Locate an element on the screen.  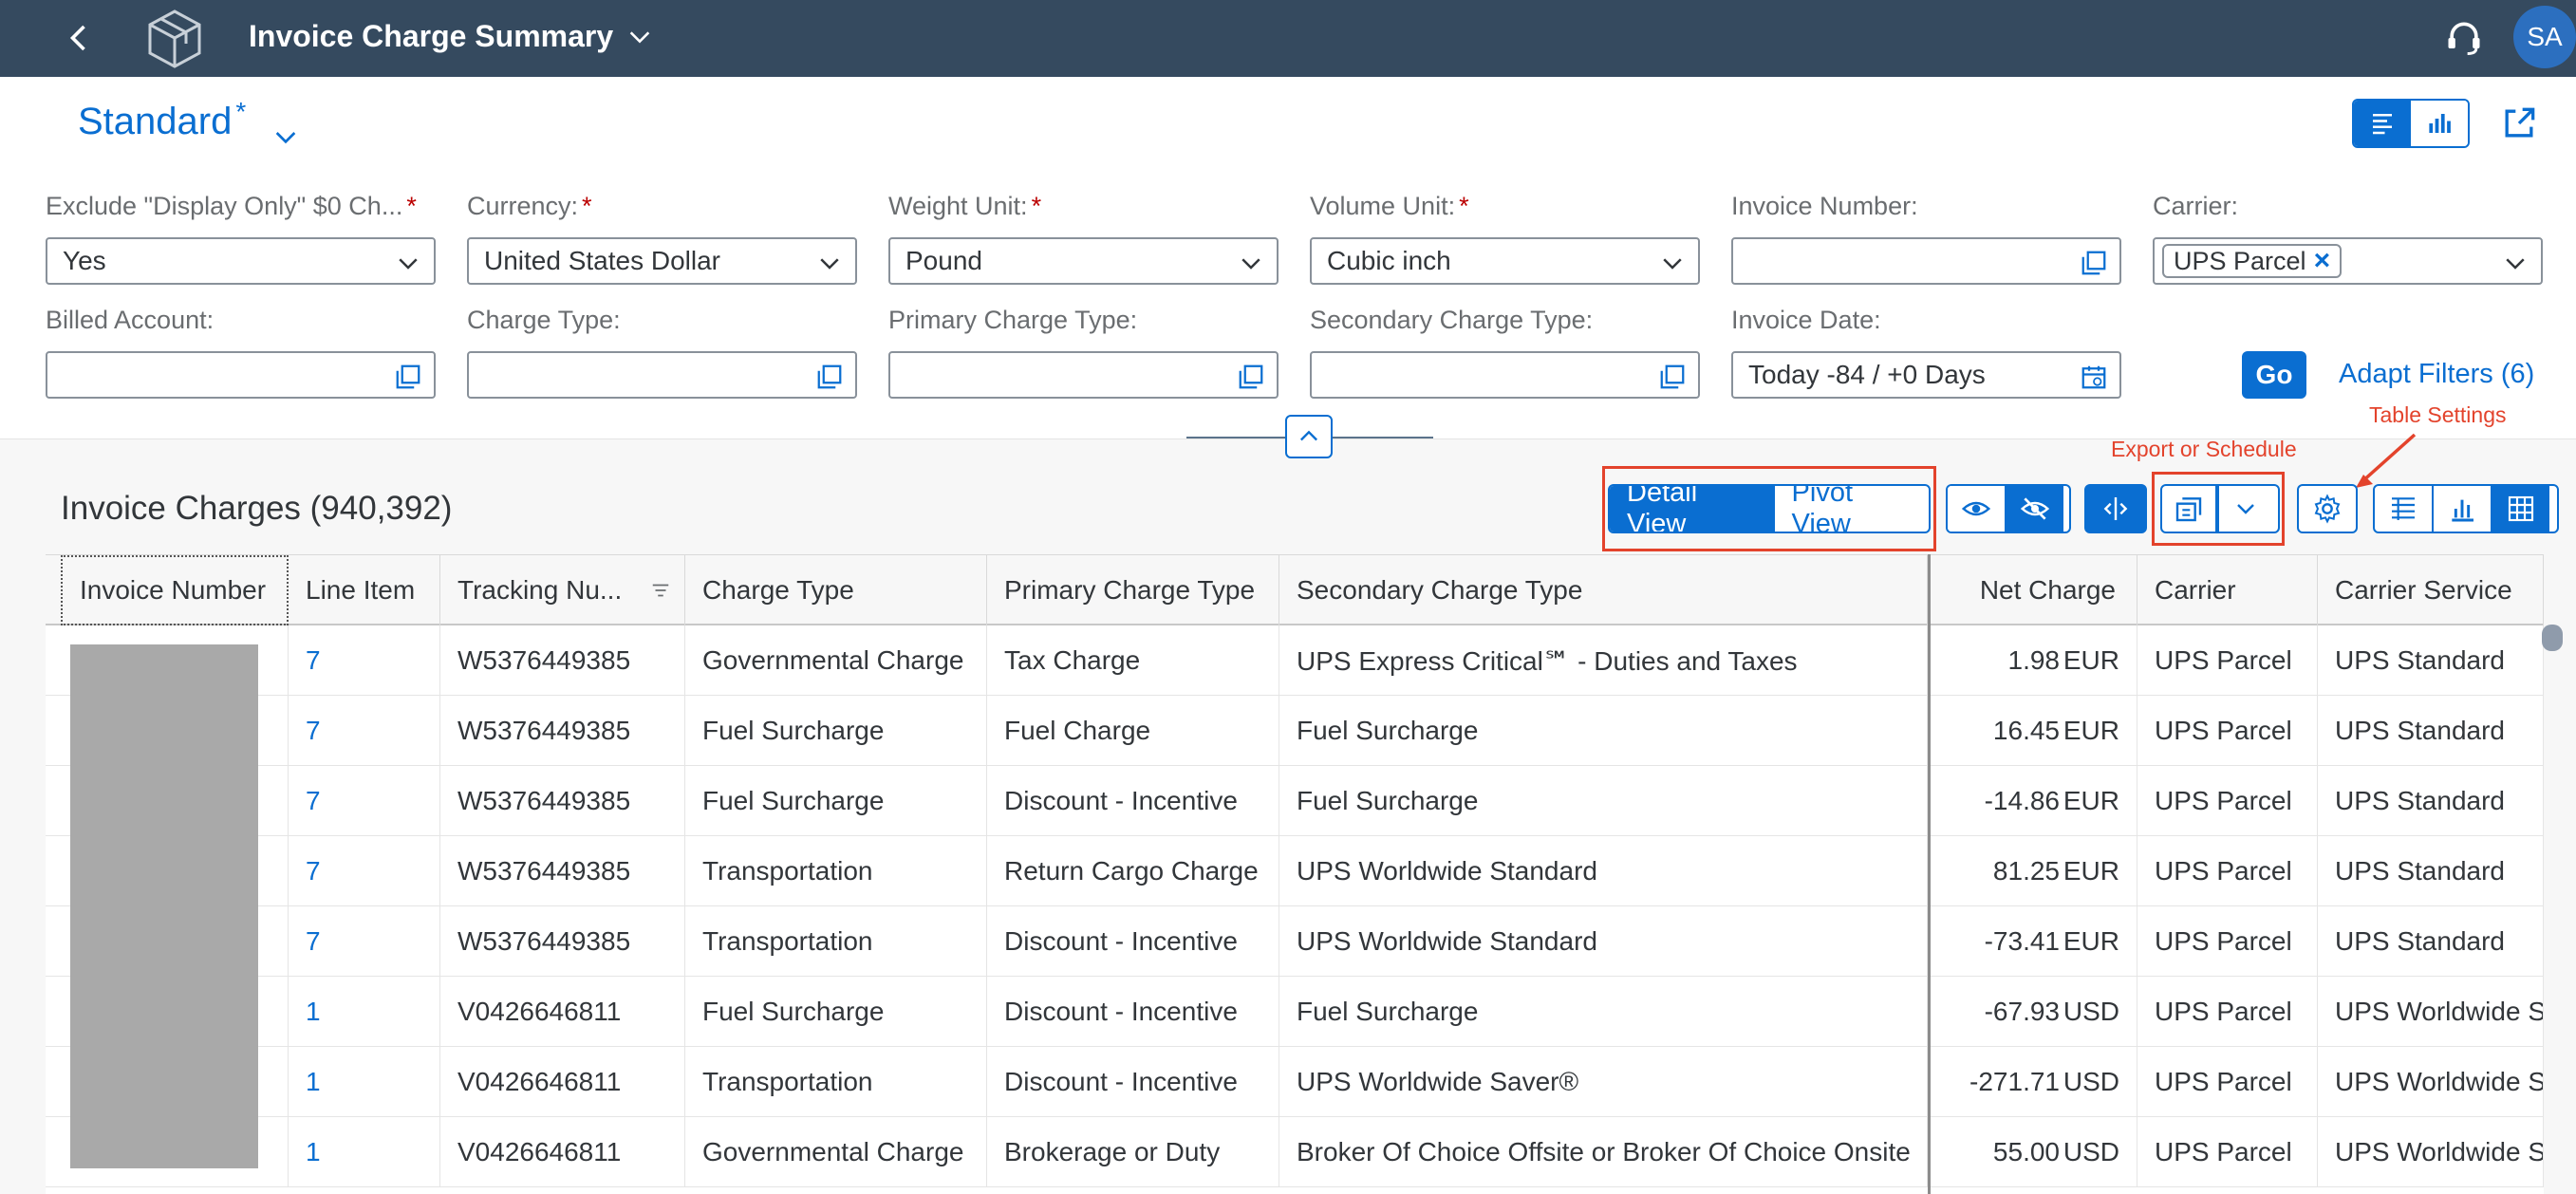
invoice-date-range-input: Today -84 / +0 Days is located at coordinates (1926, 375).